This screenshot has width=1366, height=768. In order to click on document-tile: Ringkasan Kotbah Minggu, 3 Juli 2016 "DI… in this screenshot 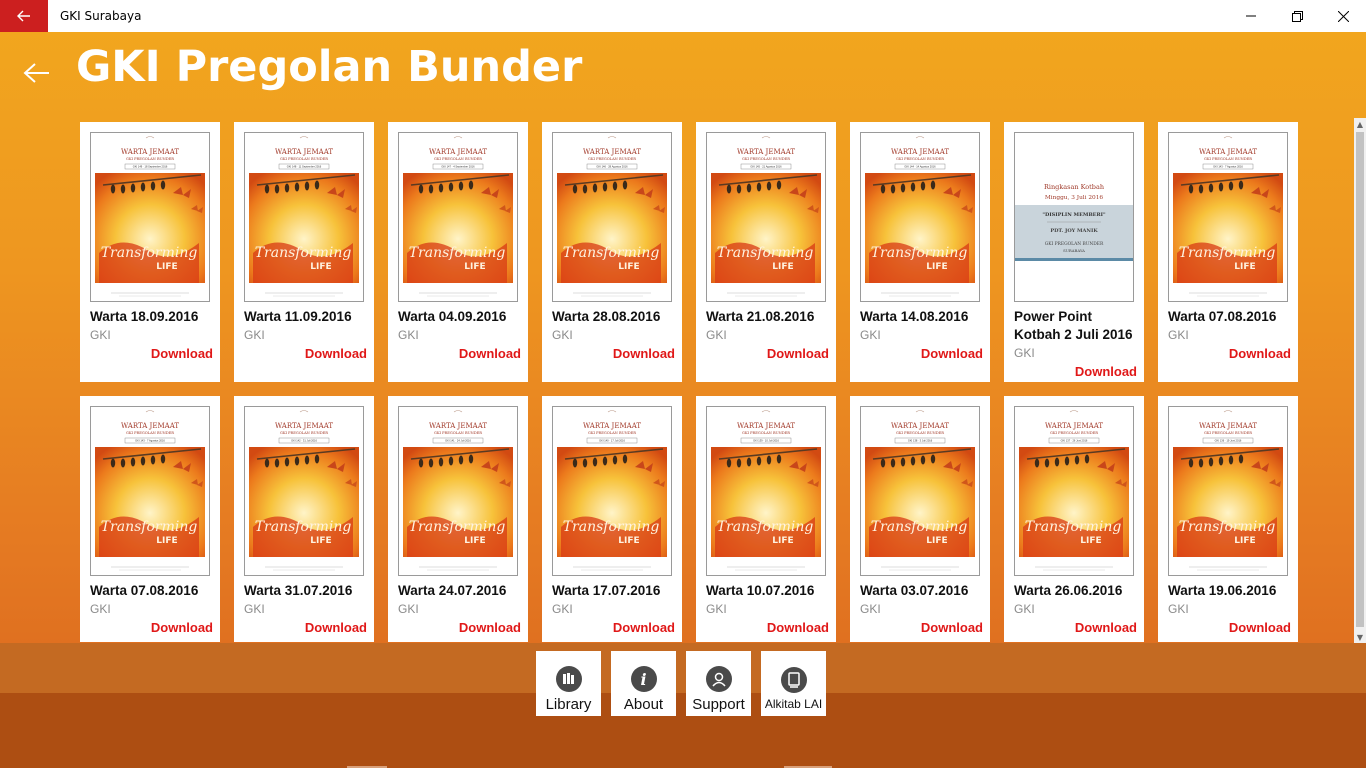, I will do `click(1074, 252)`.